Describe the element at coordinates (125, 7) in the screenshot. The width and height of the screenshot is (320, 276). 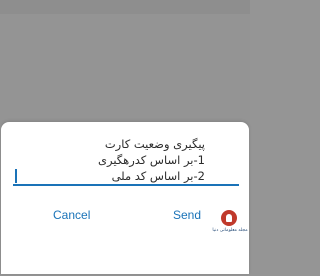
I see `status-bar-area` at that location.